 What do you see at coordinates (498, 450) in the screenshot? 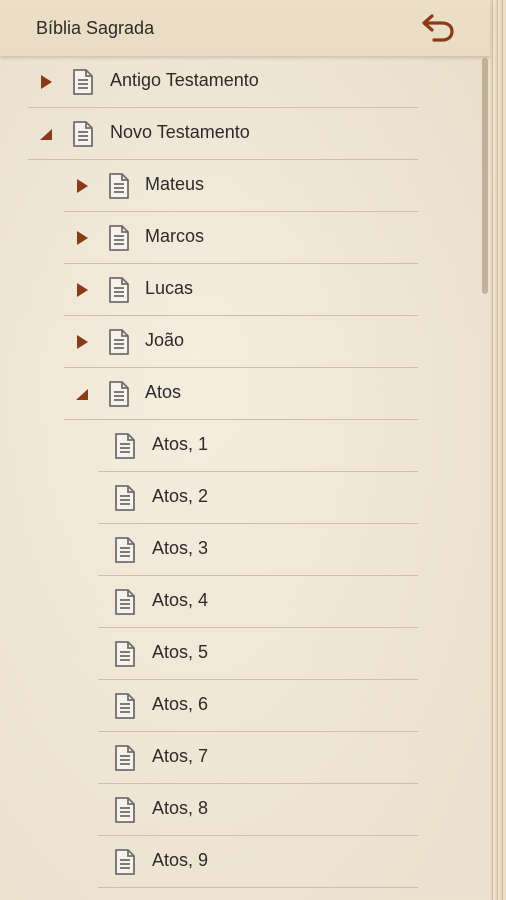
I see `page-edge` at bounding box center [498, 450].